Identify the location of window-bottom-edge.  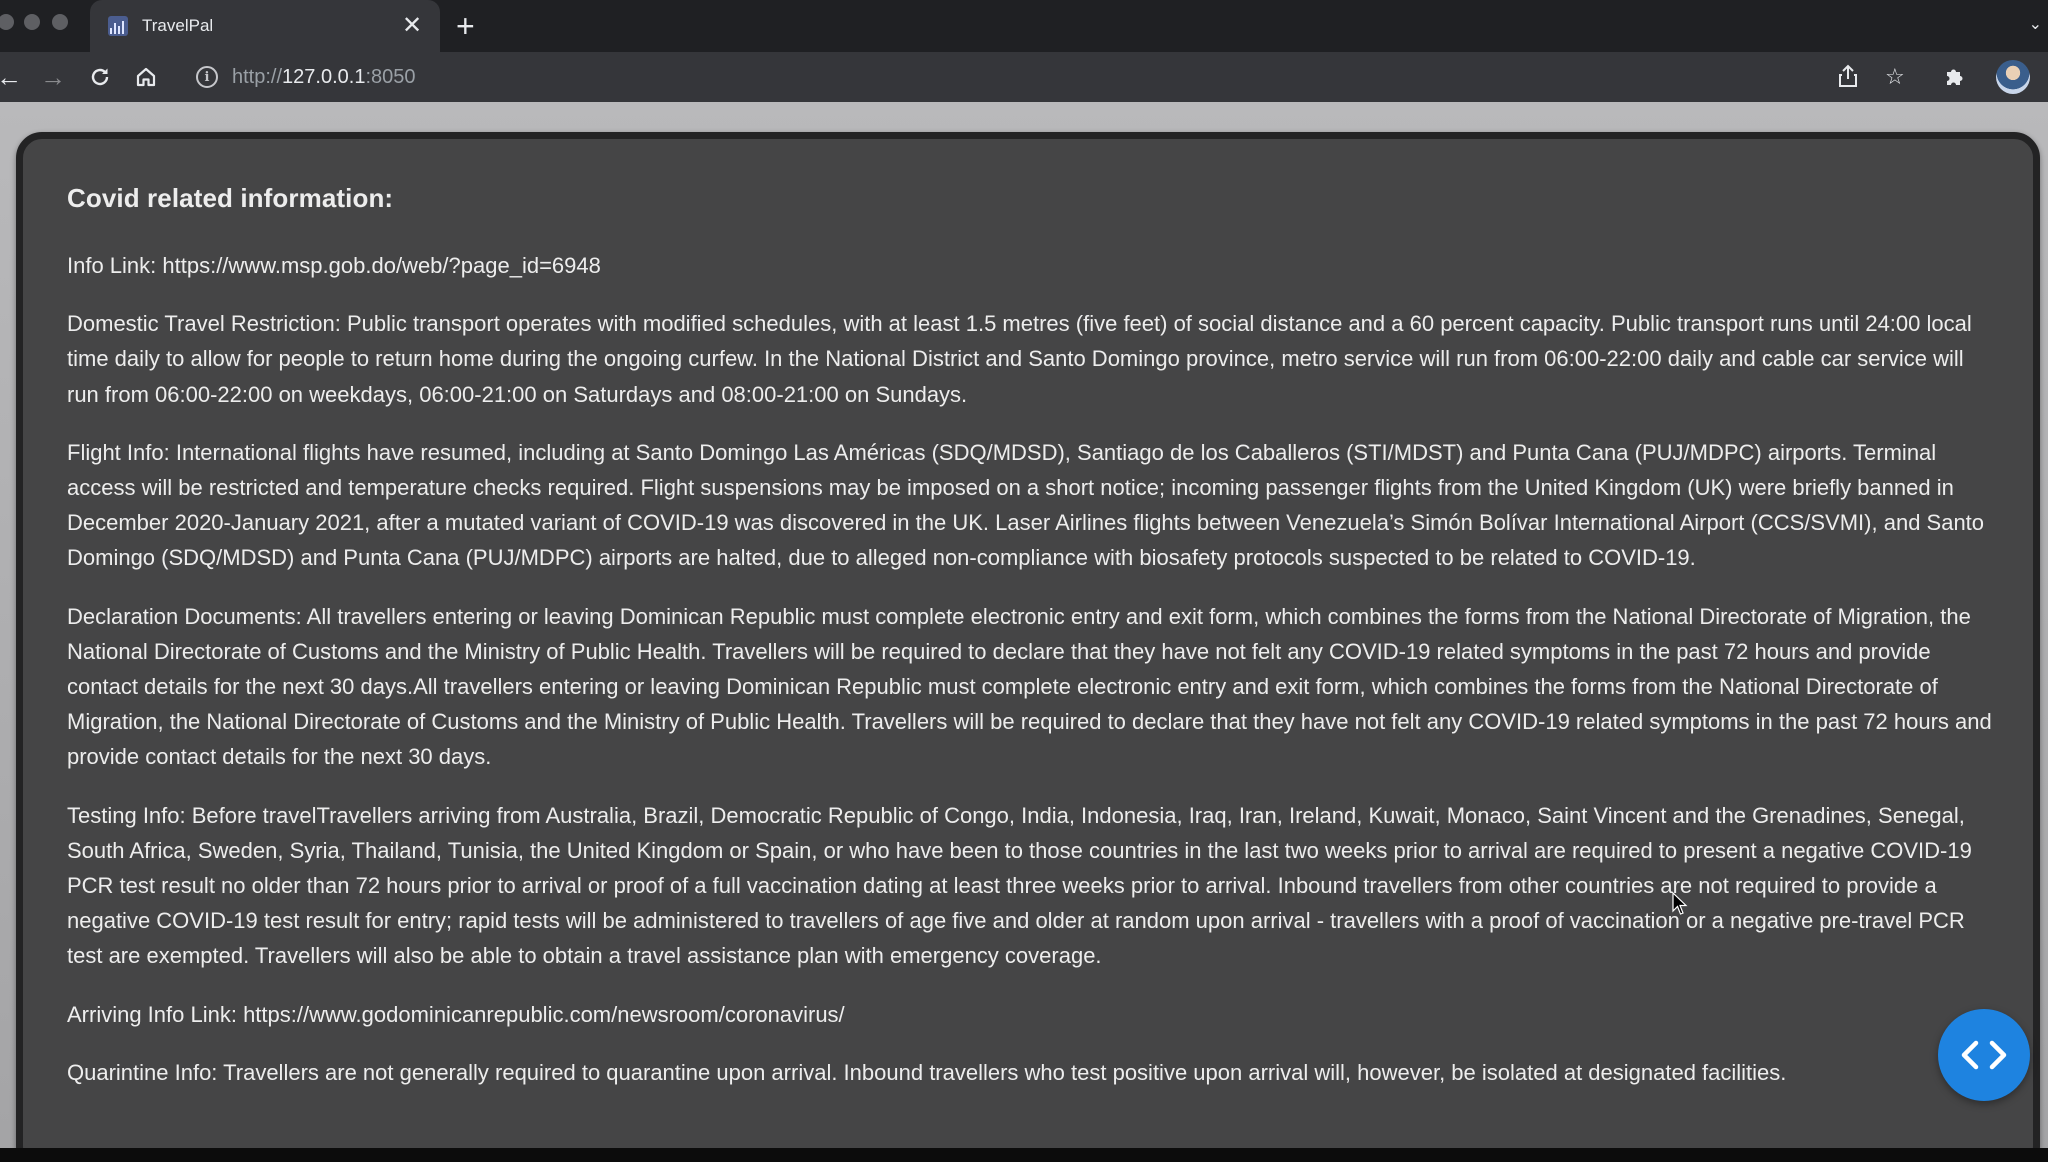
(1024, 1155).